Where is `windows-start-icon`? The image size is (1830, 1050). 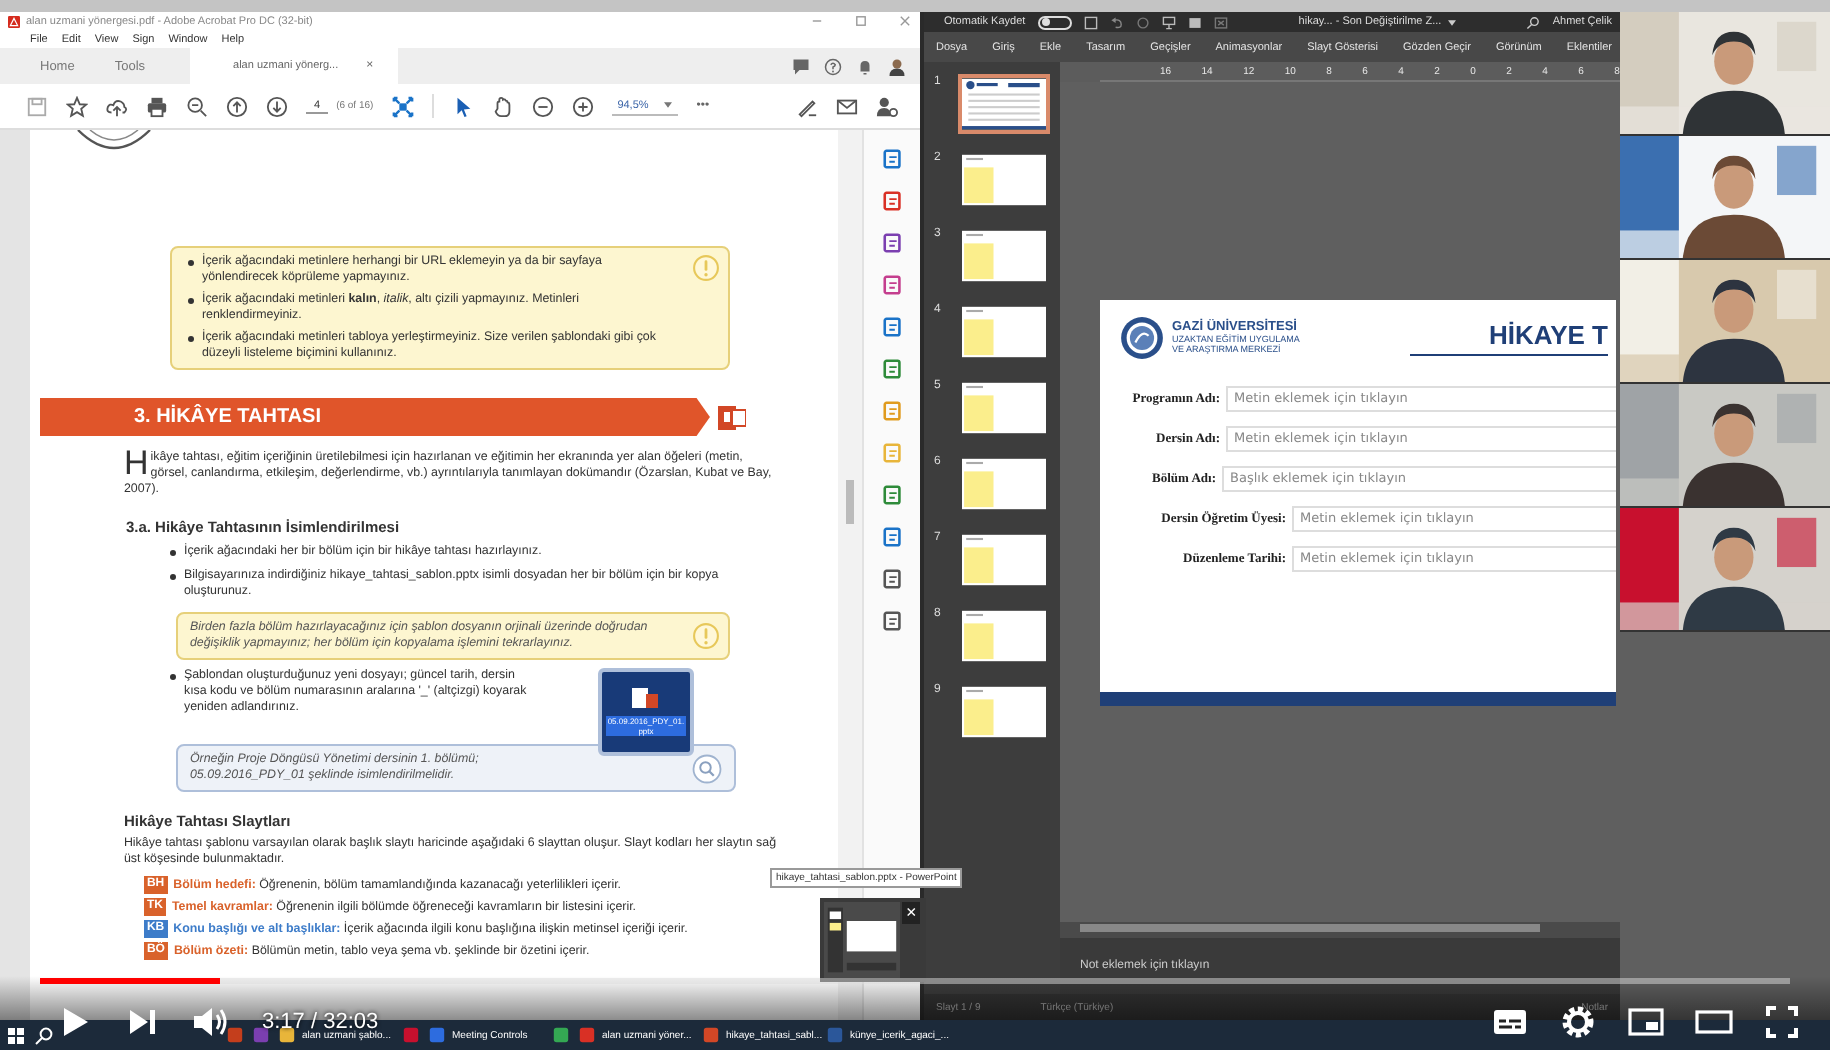 windows-start-icon is located at coordinates (16, 1035).